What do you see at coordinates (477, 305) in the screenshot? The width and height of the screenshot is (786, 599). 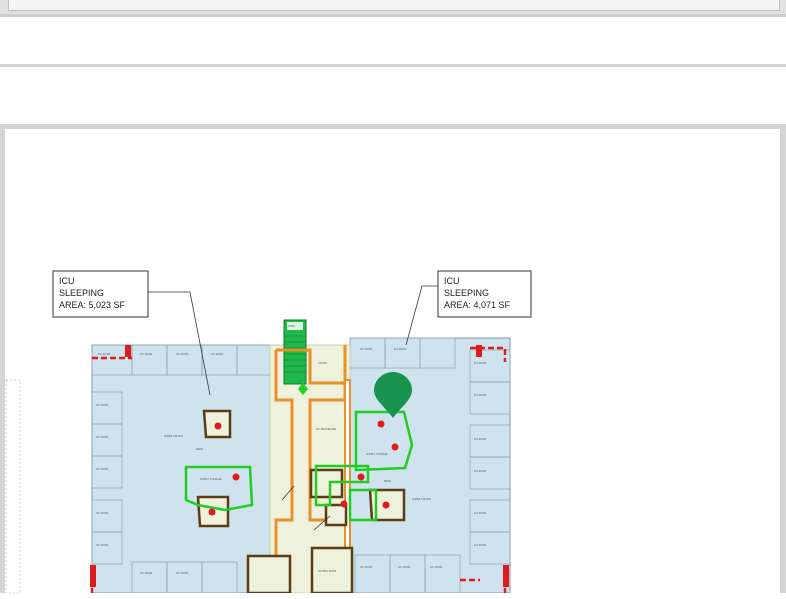 I see `right-callout-line3: AREA: 4,071 SF` at bounding box center [477, 305].